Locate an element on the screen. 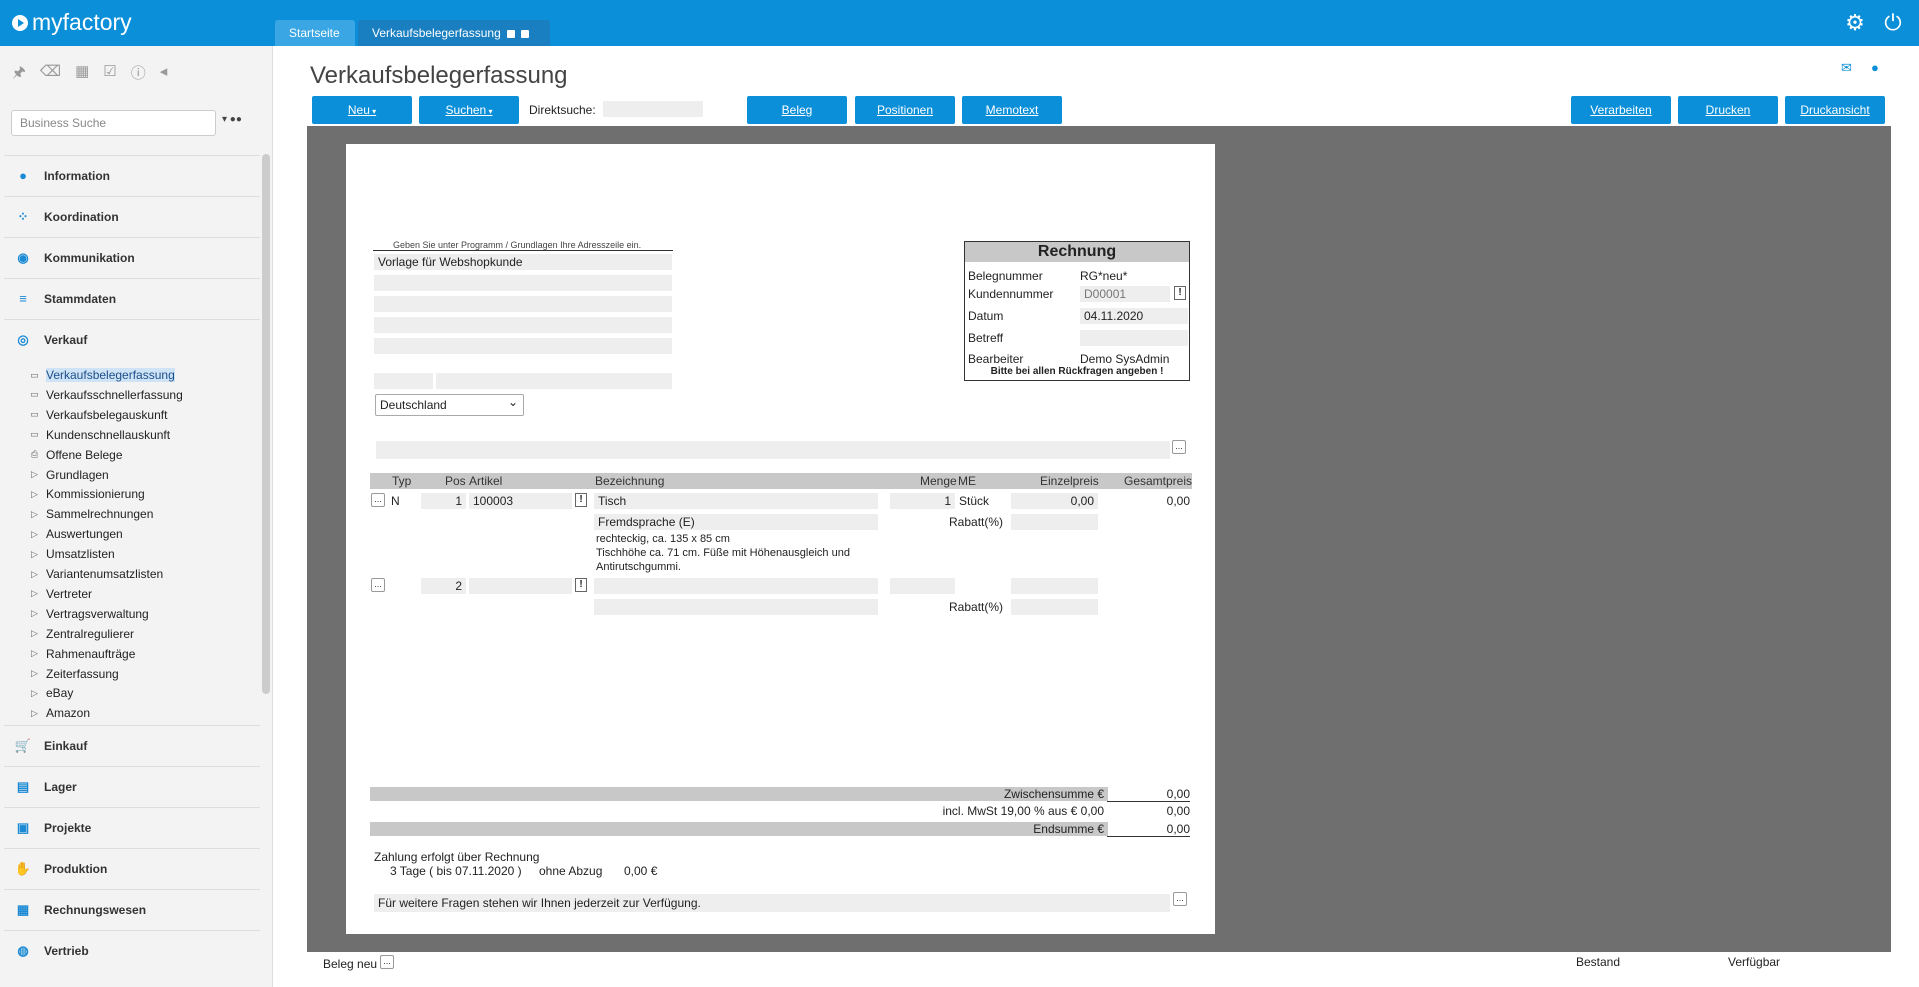  nav-item-verkaufsschnellerfassung: ▭ Verkaufsschnellerfassung is located at coordinates (106, 395).